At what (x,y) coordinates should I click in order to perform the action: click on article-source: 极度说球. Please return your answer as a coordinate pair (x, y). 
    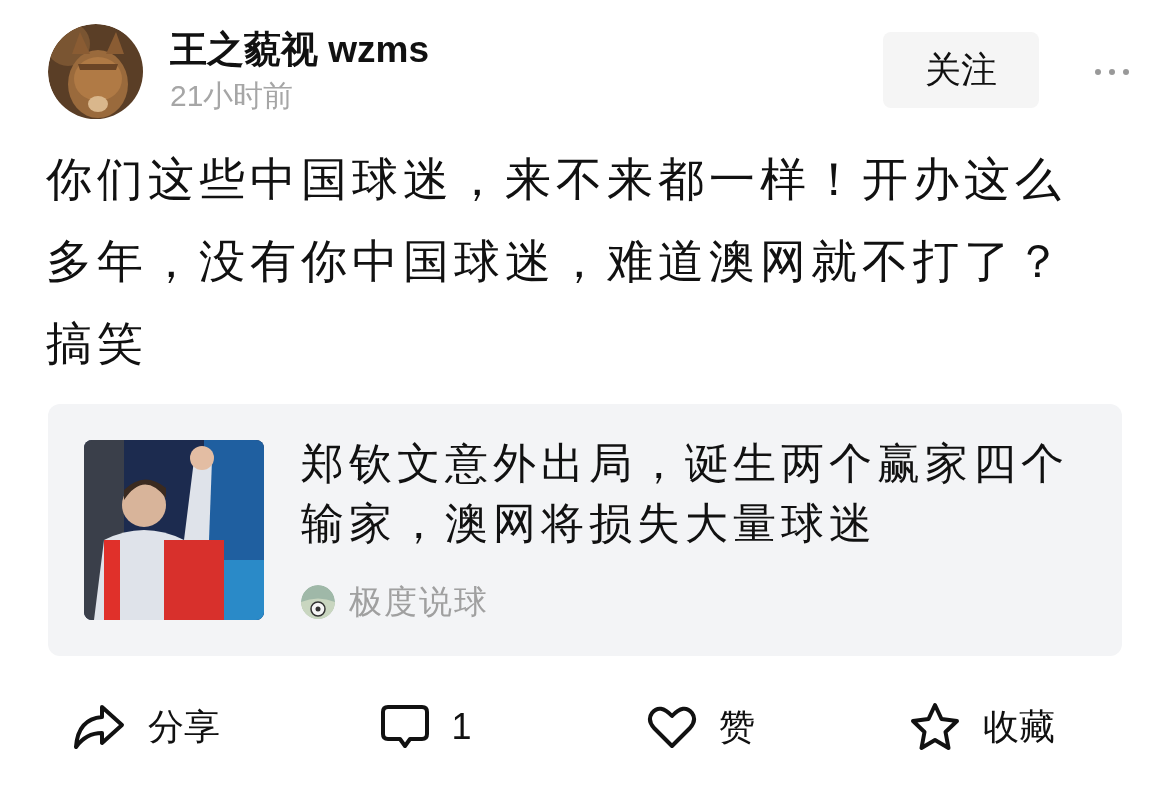
    Looking at the image, I should click on (419, 602).